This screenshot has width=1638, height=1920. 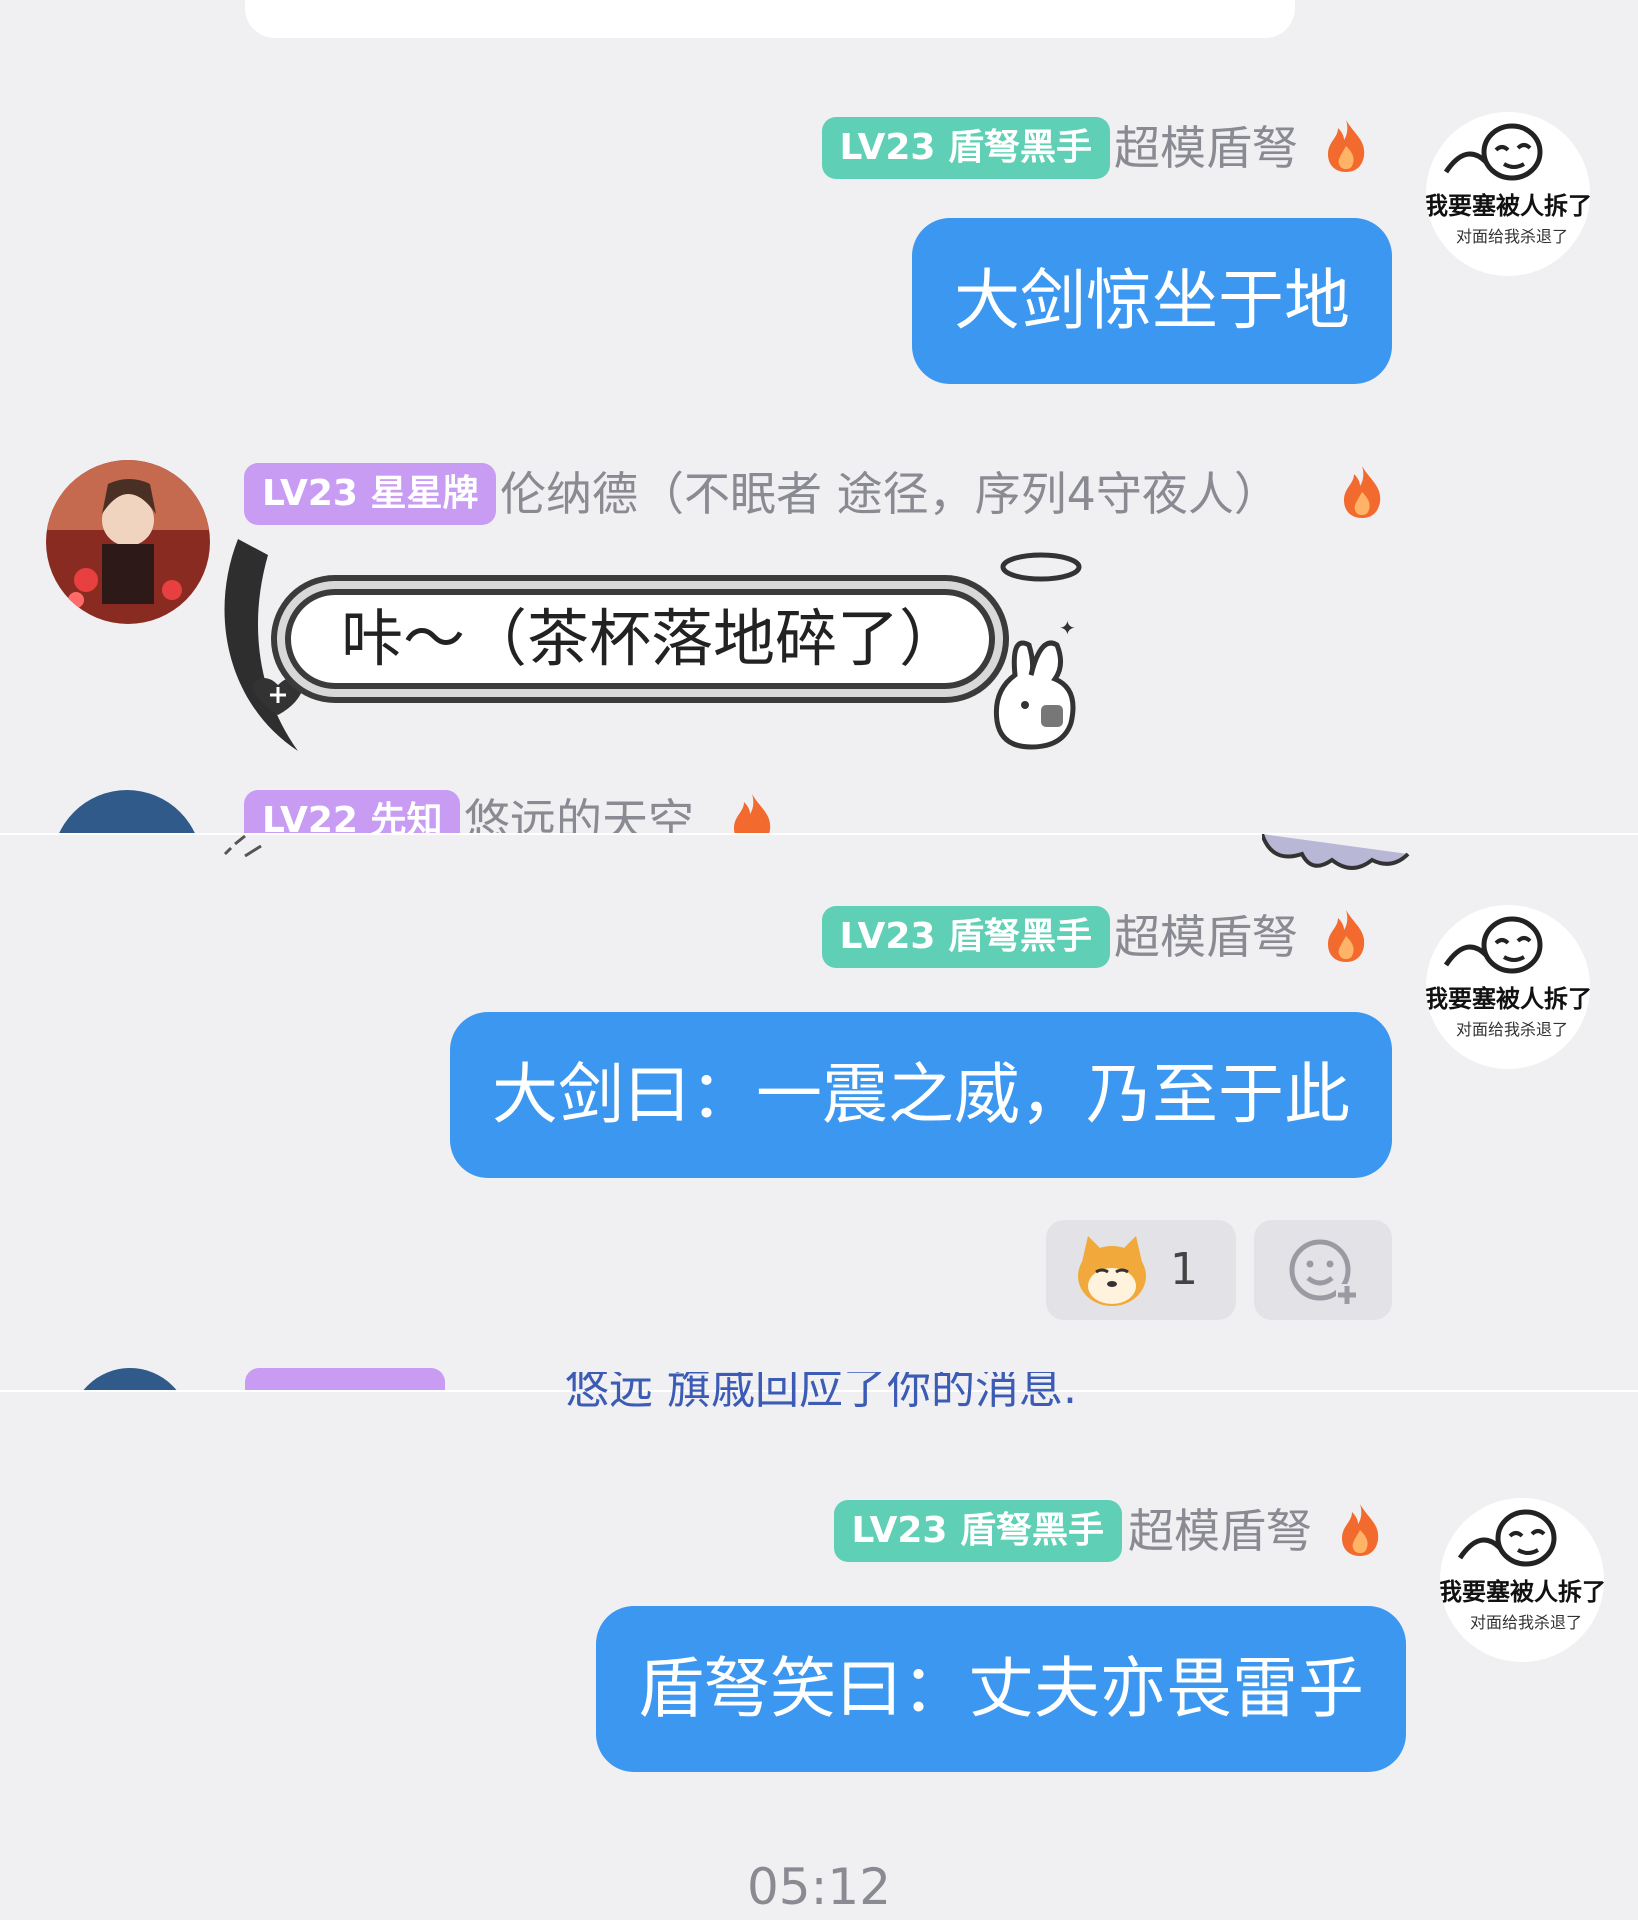 What do you see at coordinates (370, 494) in the screenshot?
I see `user-level-badge: LV23 星星牌` at bounding box center [370, 494].